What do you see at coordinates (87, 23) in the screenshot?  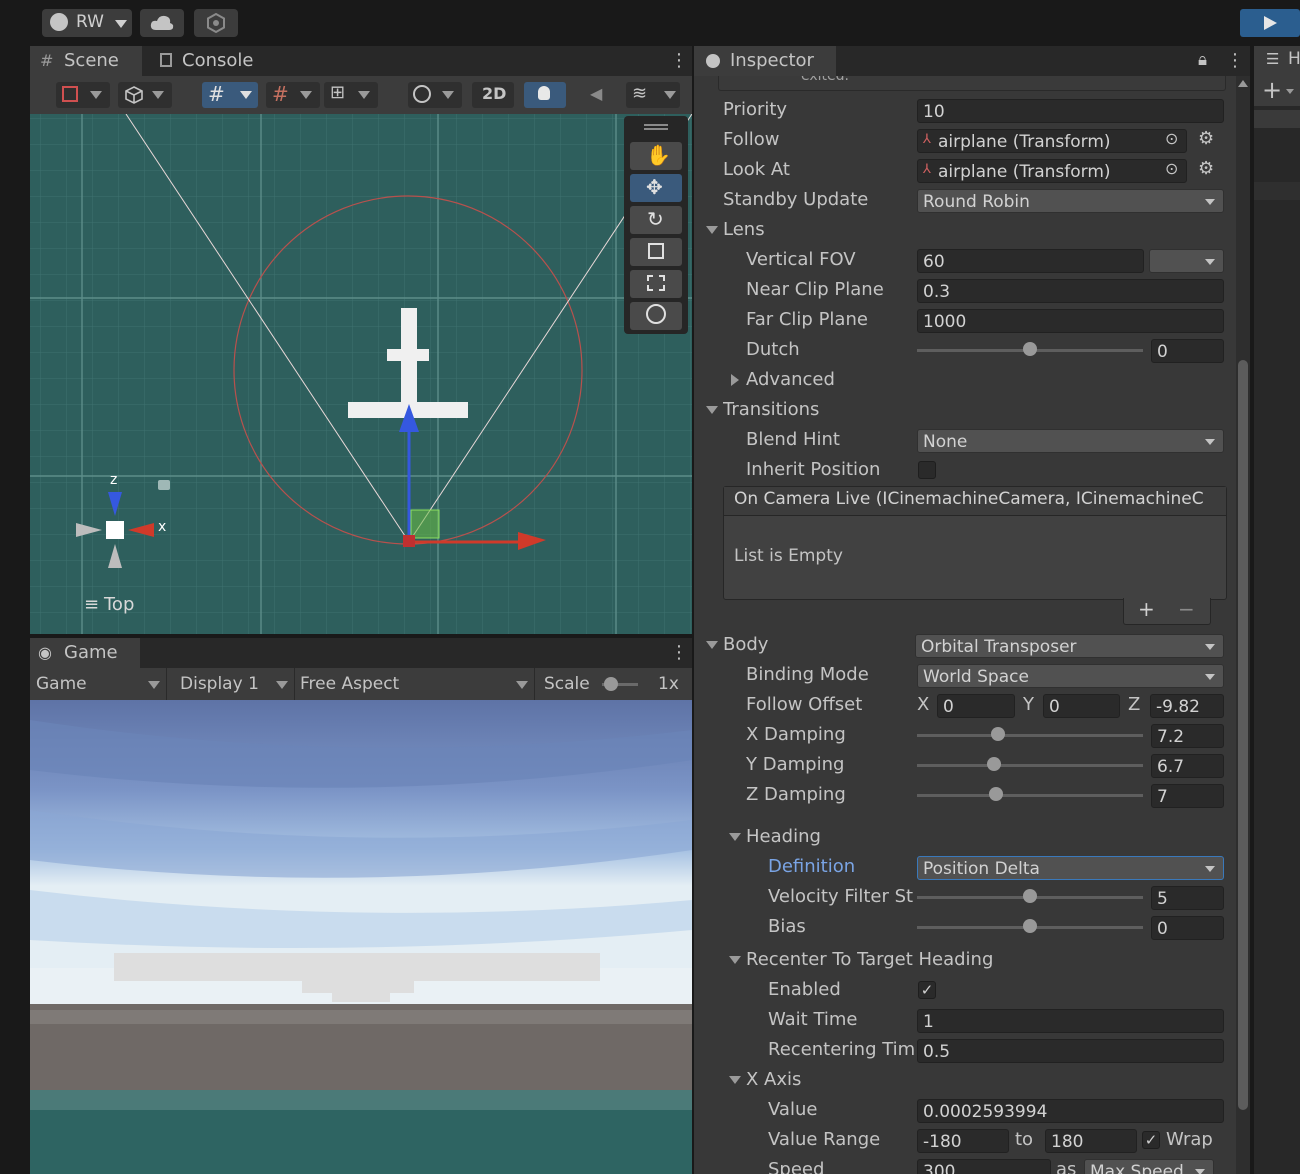 I see `account-dropdown: RW` at bounding box center [87, 23].